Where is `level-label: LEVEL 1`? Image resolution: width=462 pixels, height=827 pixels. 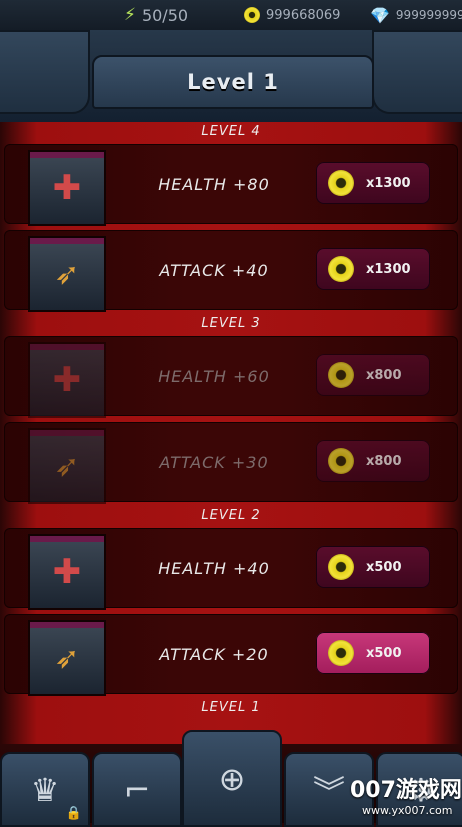 level-label: LEVEL 1 is located at coordinates (231, 707).